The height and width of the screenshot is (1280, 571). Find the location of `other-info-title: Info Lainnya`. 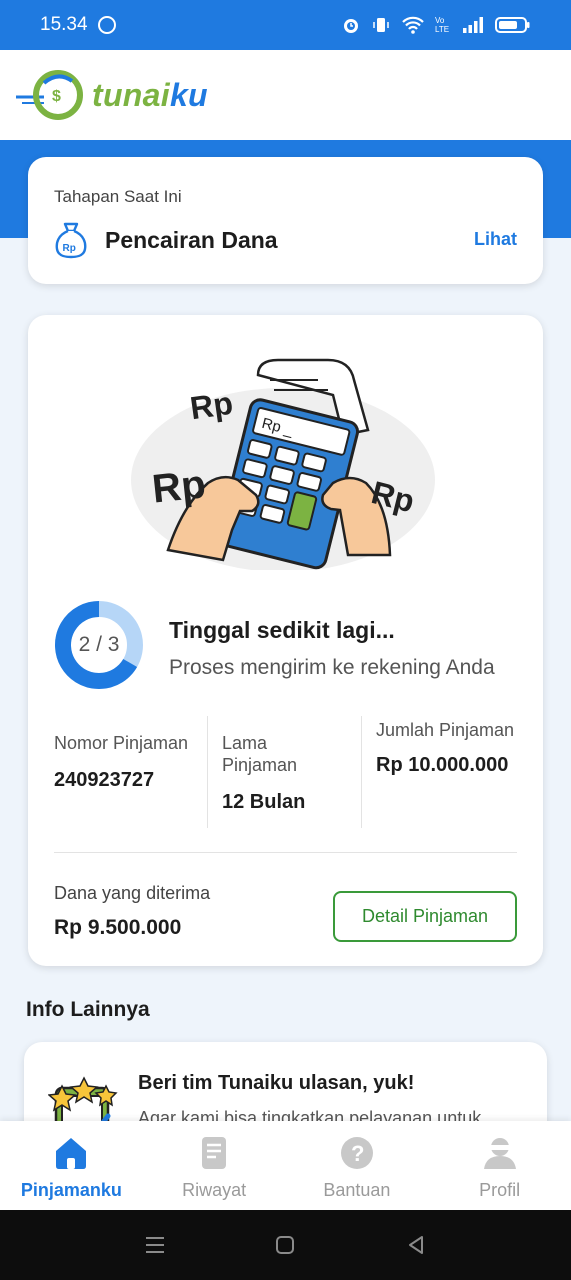

other-info-title: Info Lainnya is located at coordinates (88, 1009).